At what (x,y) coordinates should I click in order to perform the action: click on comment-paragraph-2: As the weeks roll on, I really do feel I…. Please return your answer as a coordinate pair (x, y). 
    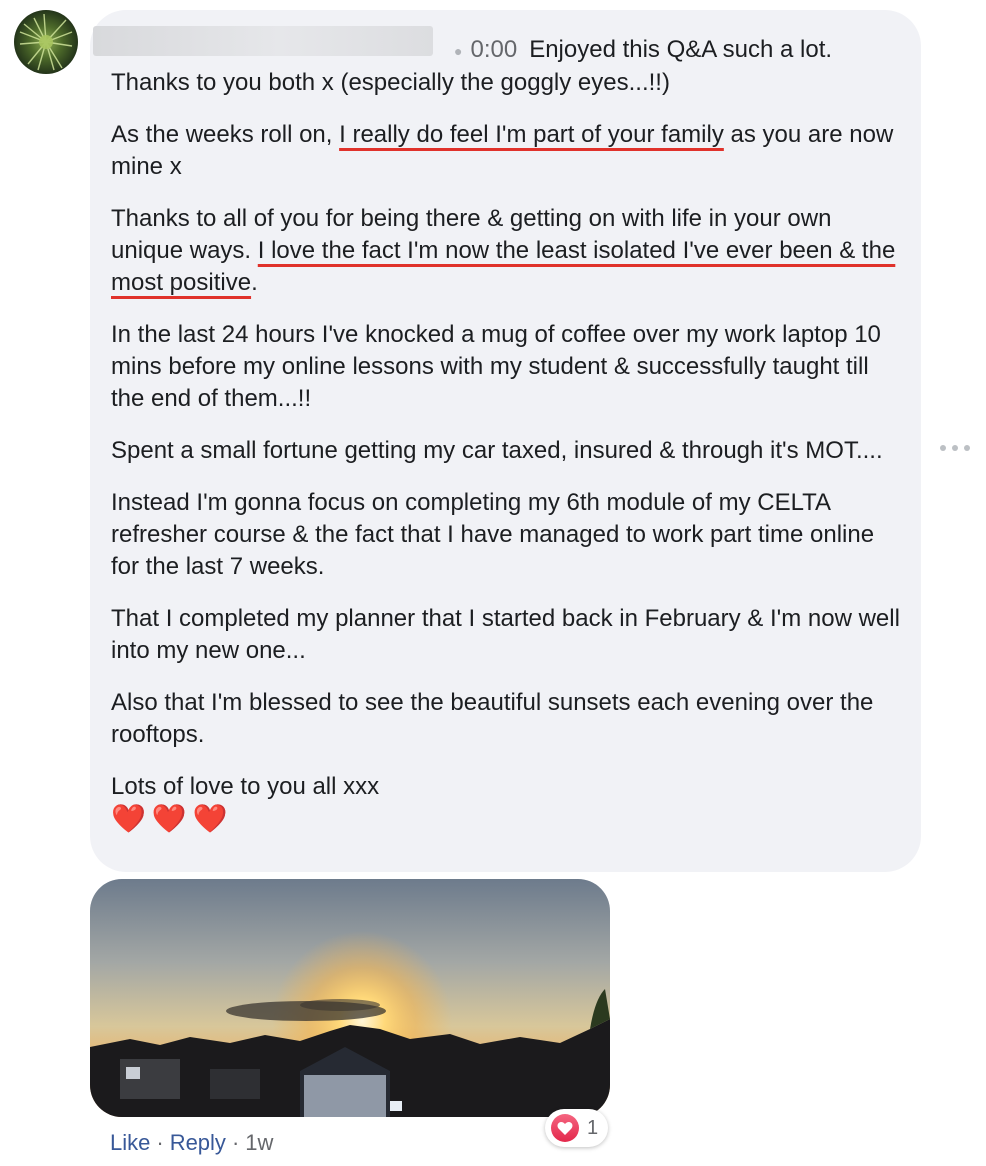
    Looking at the image, I should click on (506, 151).